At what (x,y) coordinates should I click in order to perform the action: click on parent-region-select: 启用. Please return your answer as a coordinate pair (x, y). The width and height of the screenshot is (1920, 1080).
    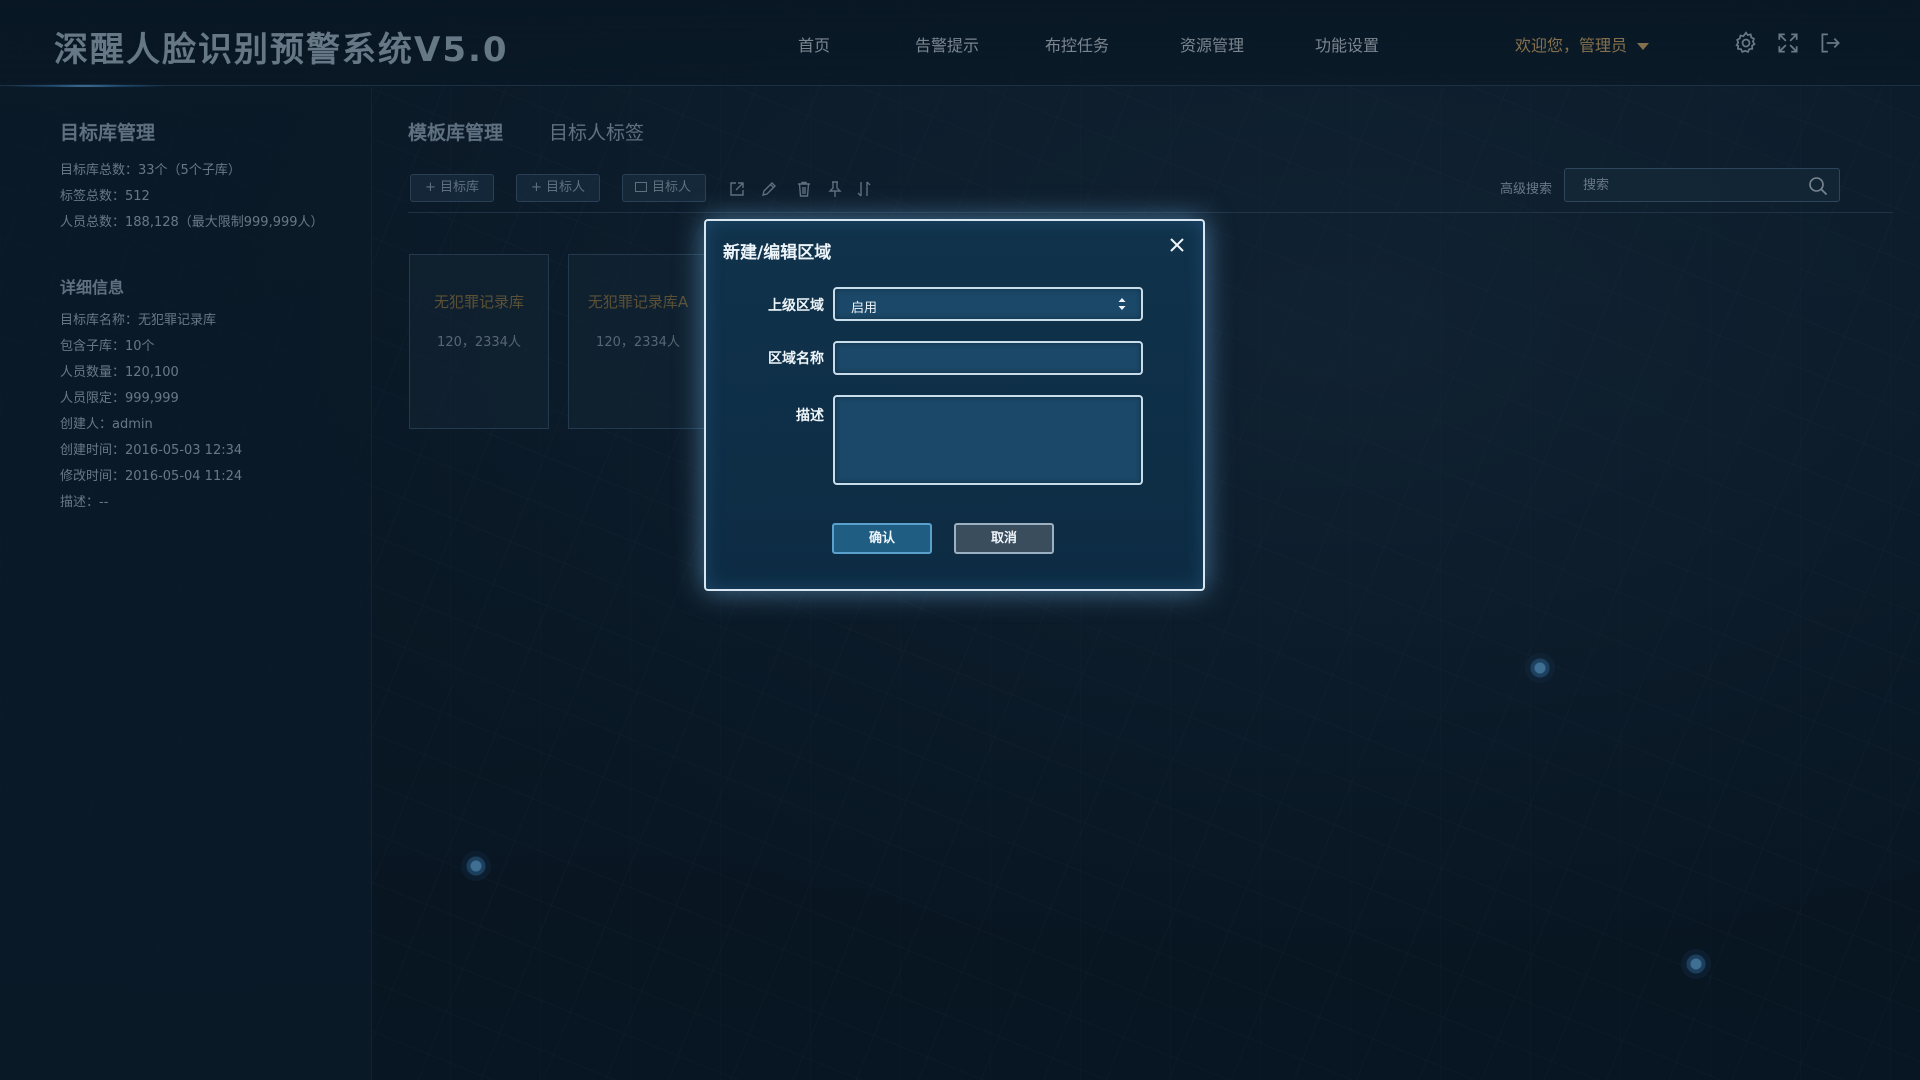
    Looking at the image, I should click on (988, 304).